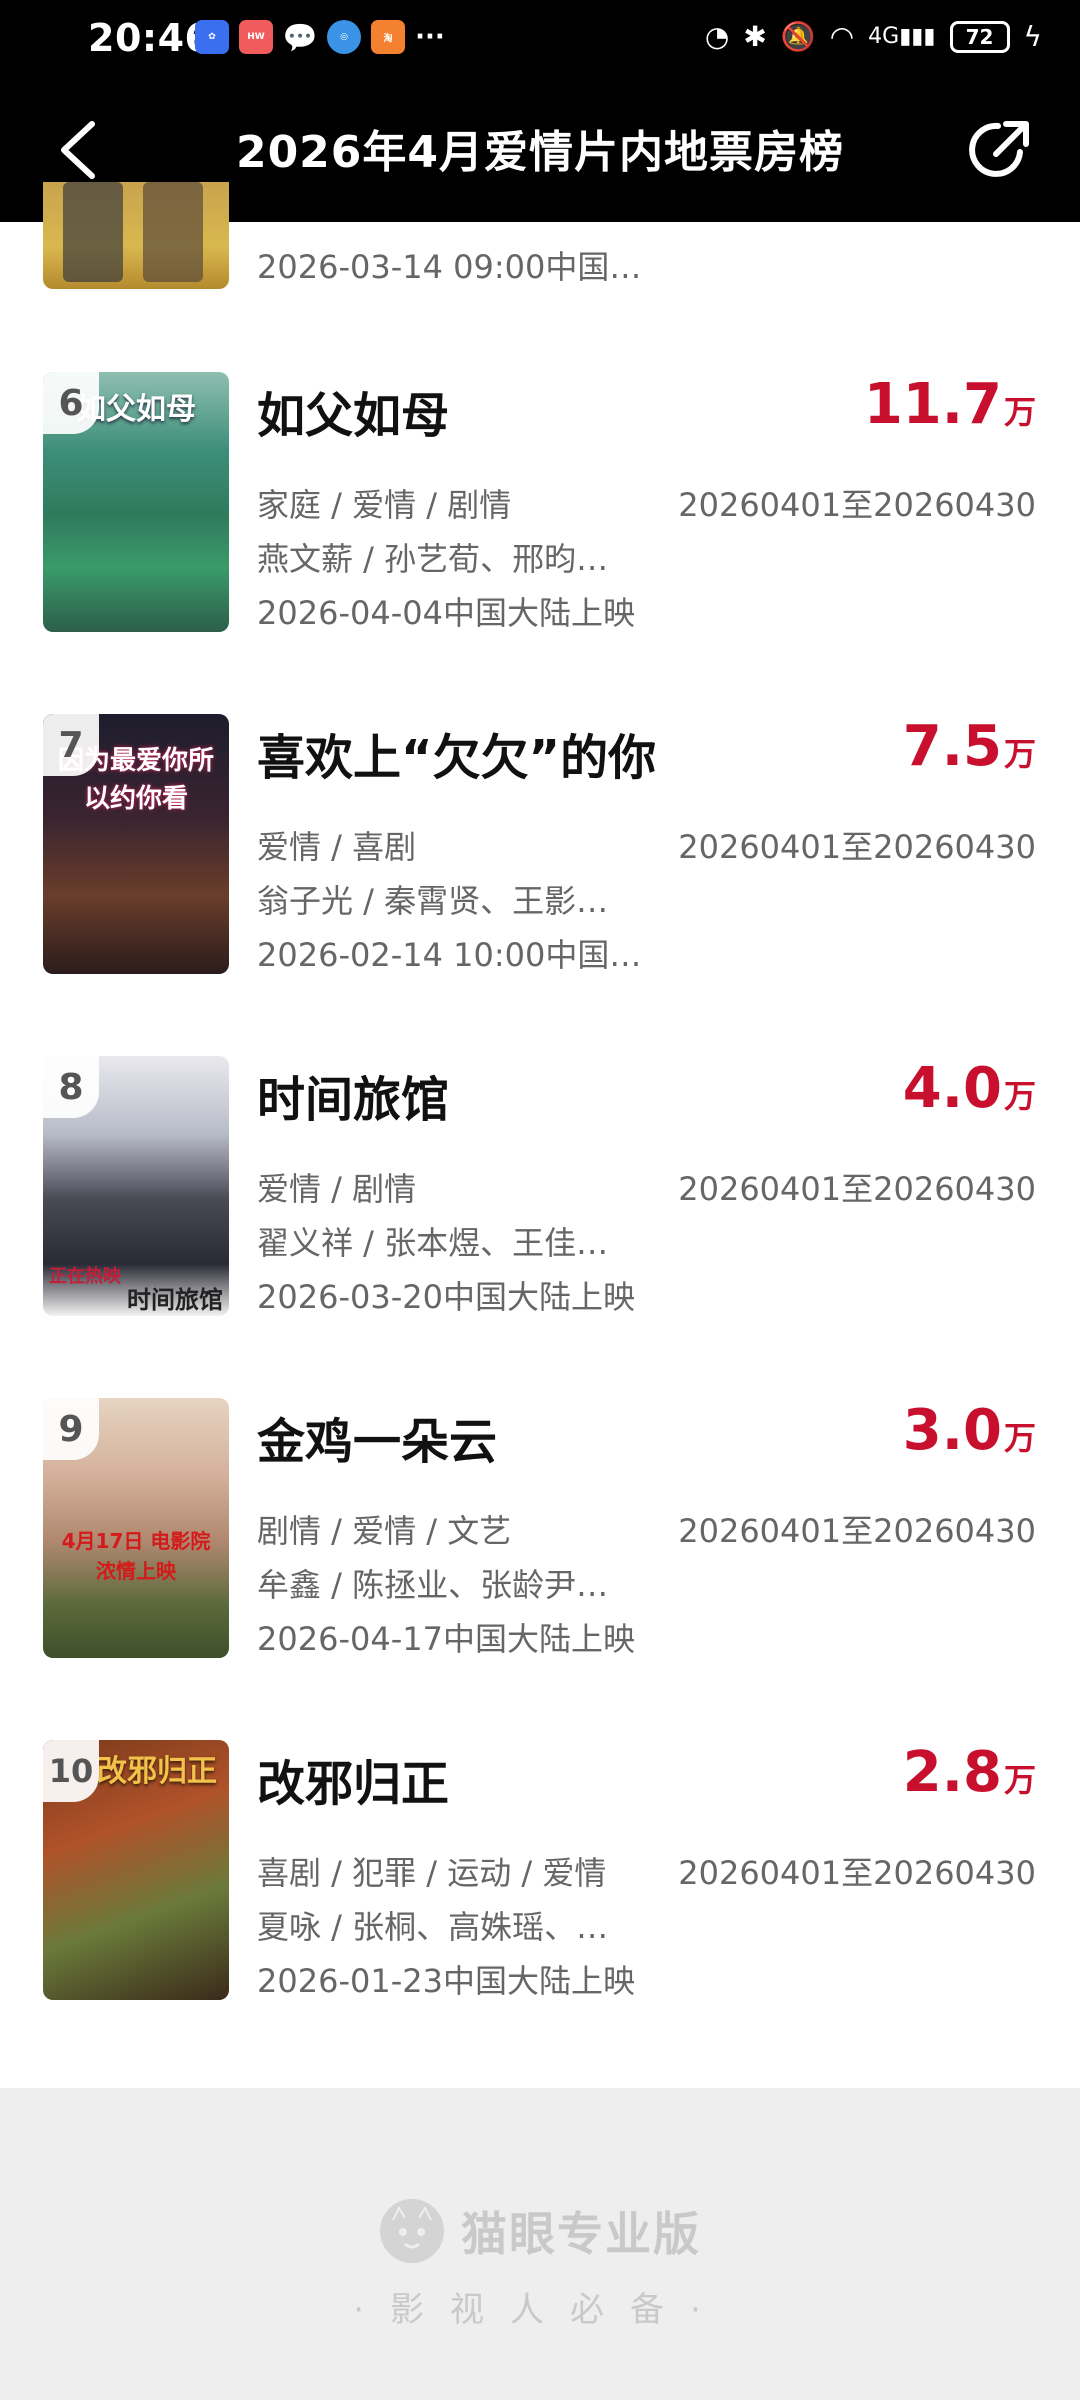 The width and height of the screenshot is (1080, 2400). Describe the element at coordinates (71, 1429) in the screenshot. I see `rank-badge: 9` at that location.